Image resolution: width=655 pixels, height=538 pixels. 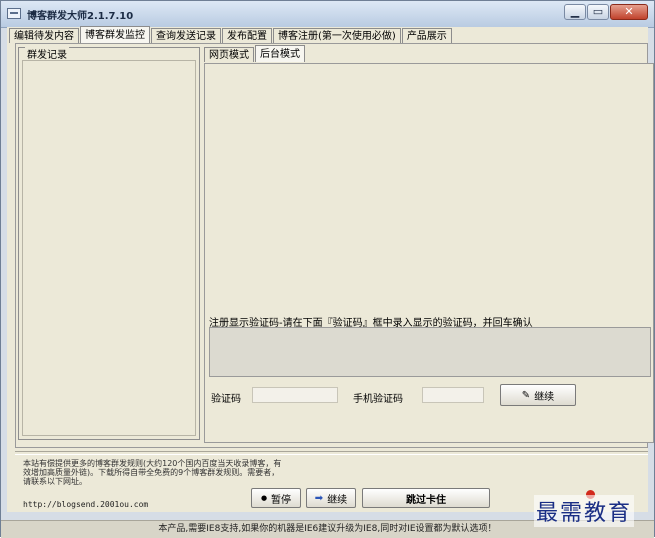 What do you see at coordinates (47, 53) in the screenshot?
I see `send-log-legend: 群发记录` at bounding box center [47, 53].